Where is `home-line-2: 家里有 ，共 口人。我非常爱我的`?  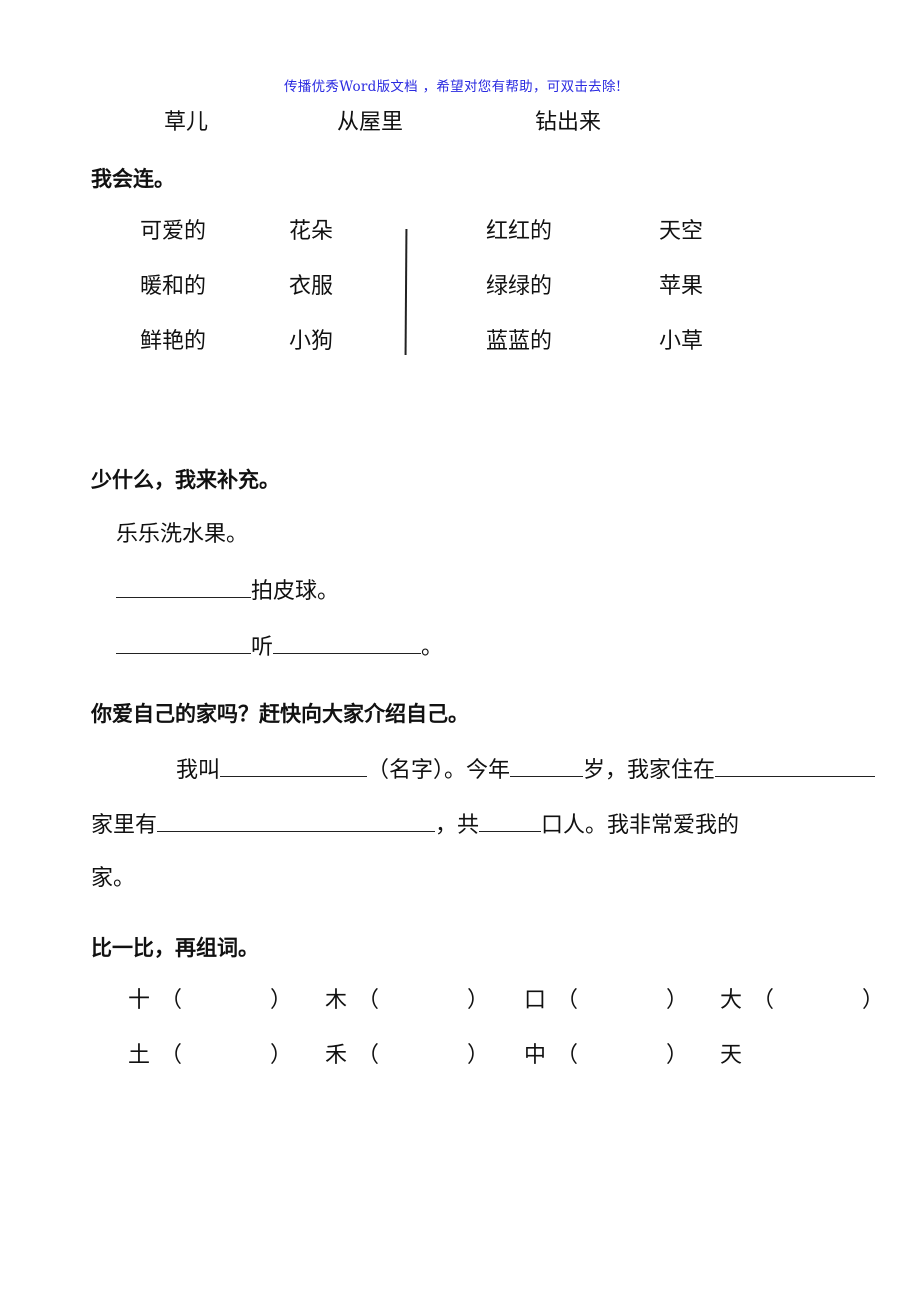
home-line-2: 家里有 ，共 口人。我非常爱我的 is located at coordinates (415, 825).